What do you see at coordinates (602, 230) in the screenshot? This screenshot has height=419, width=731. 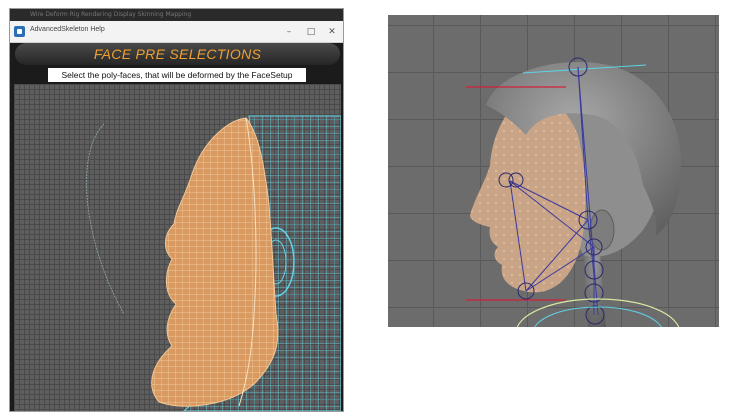 I see `ear-mesh` at bounding box center [602, 230].